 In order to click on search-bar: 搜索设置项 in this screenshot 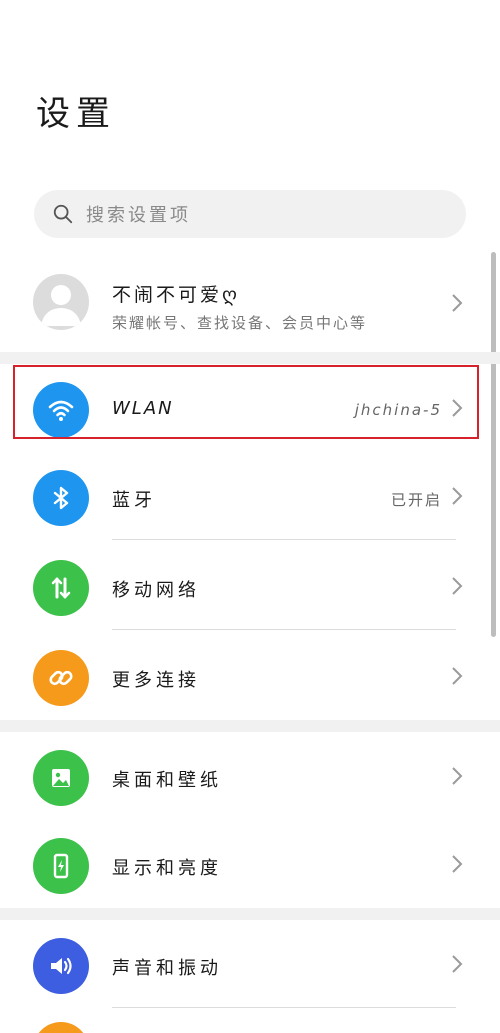, I will do `click(250, 214)`.